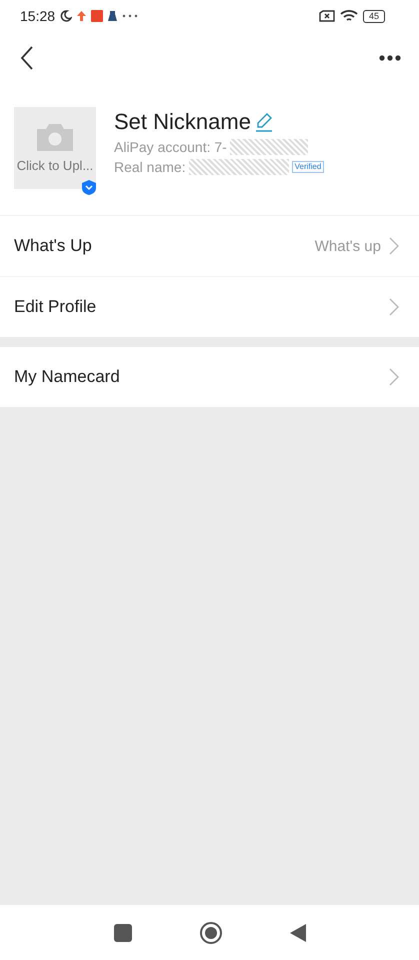  I want to click on recents-icon, so click(123, 933).